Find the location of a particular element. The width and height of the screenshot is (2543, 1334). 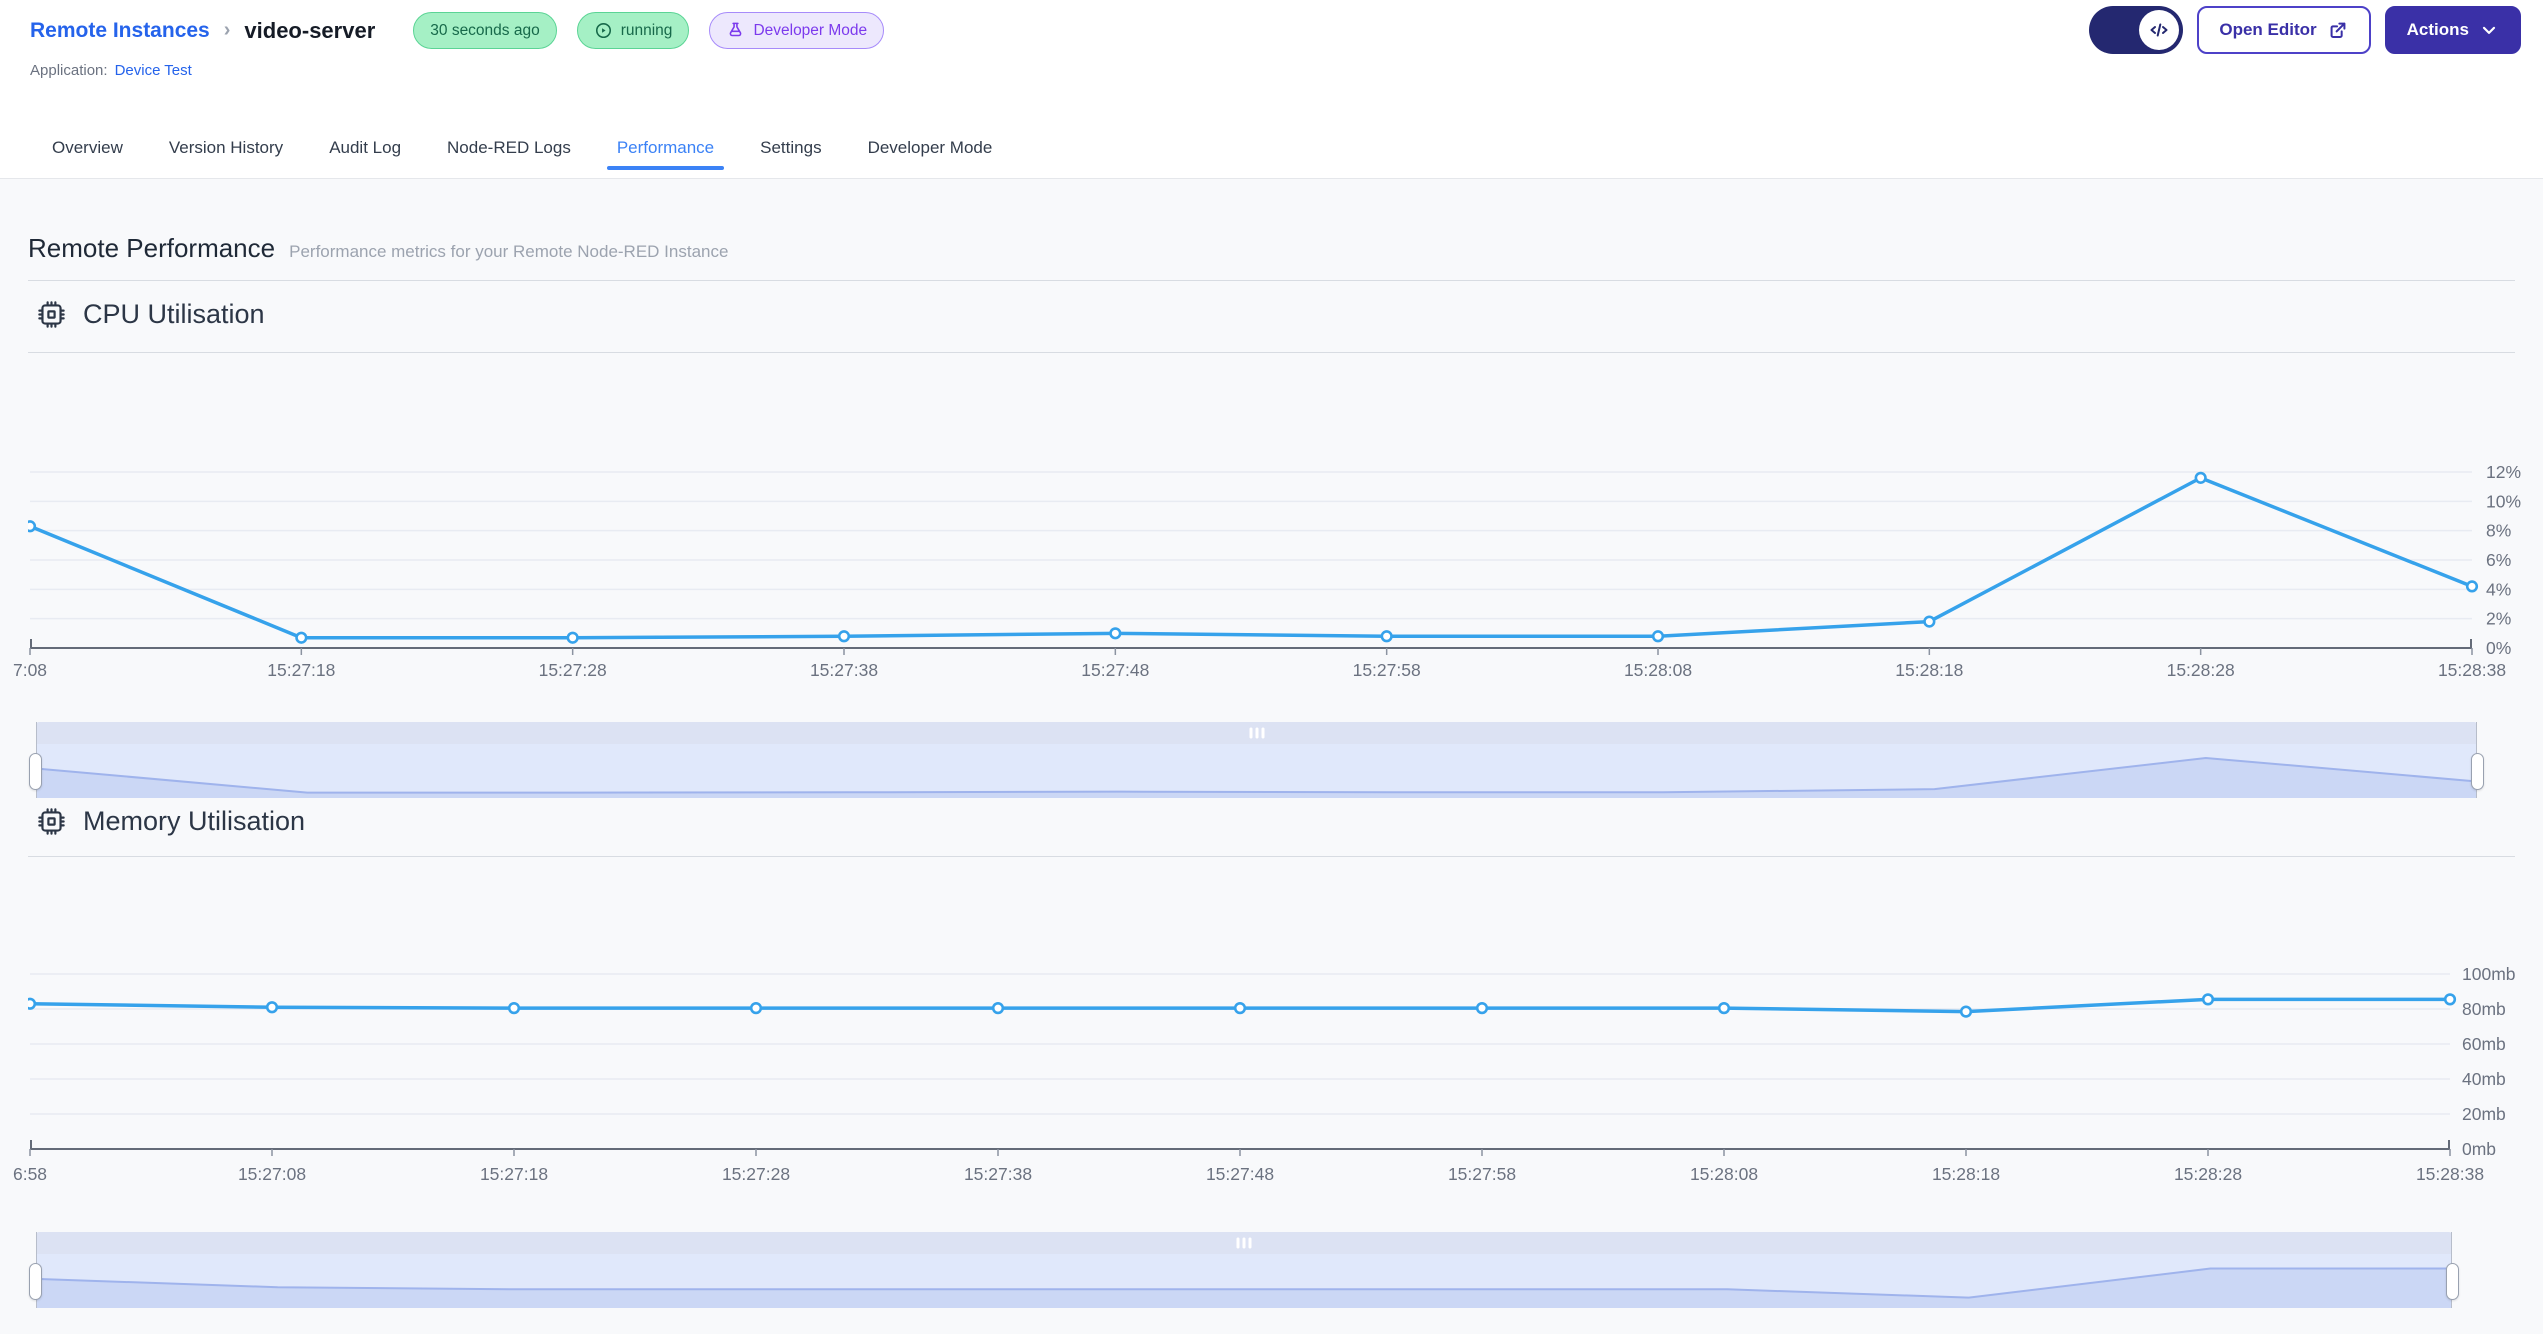

tab-label: Version History is located at coordinates (226, 147).